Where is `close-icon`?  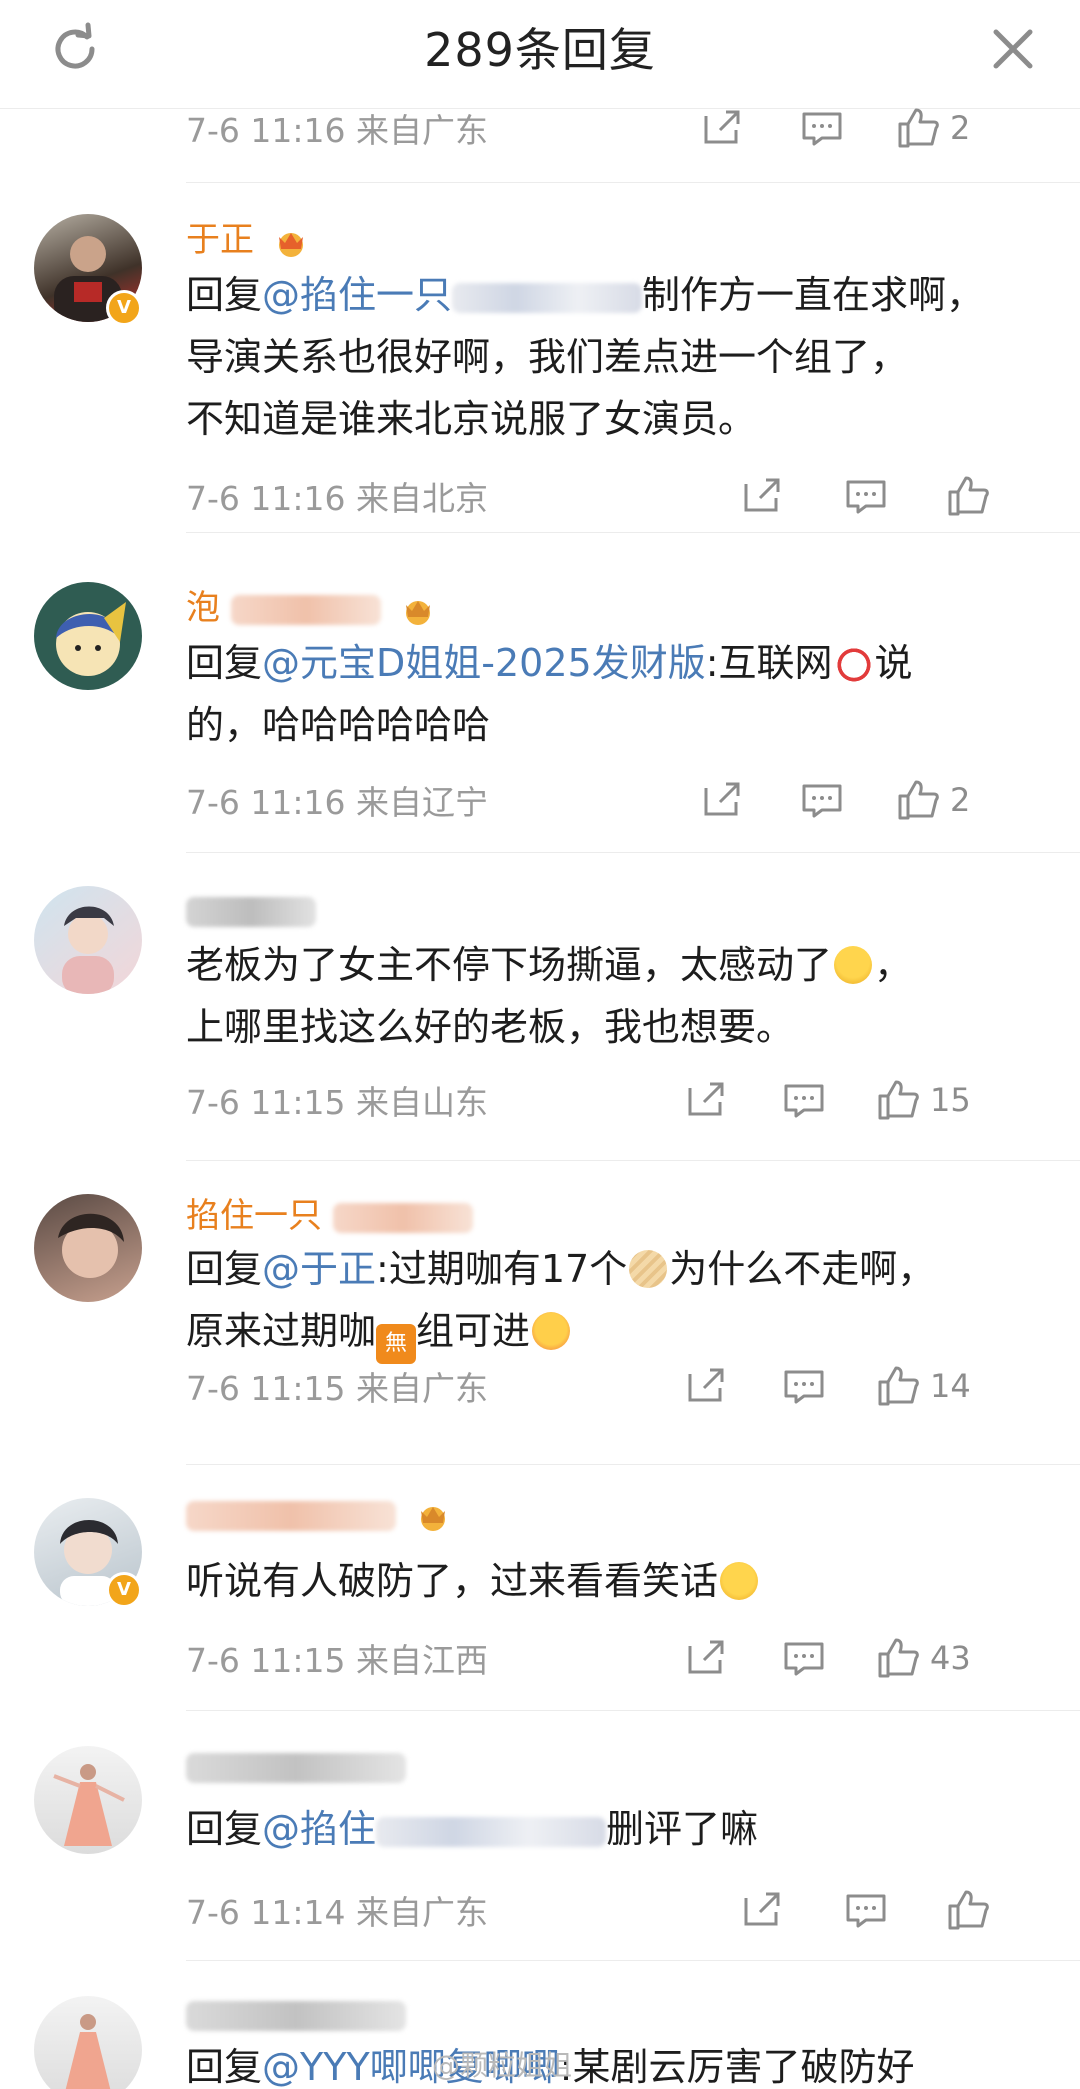 close-icon is located at coordinates (1013, 49).